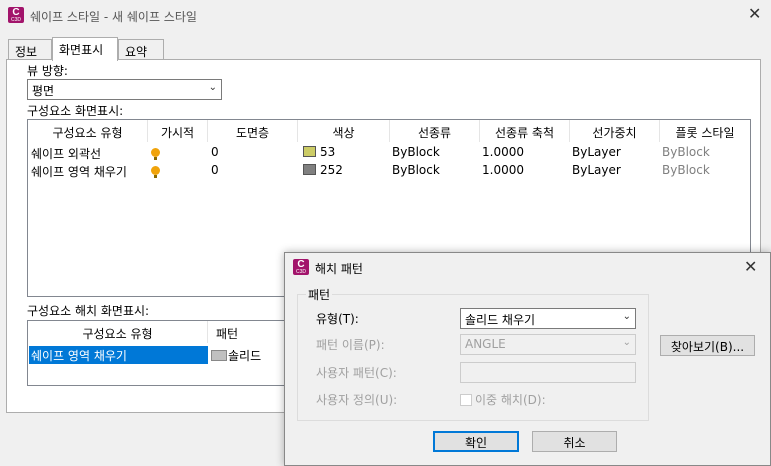  I want to click on row1-color: 53, so click(319, 152).